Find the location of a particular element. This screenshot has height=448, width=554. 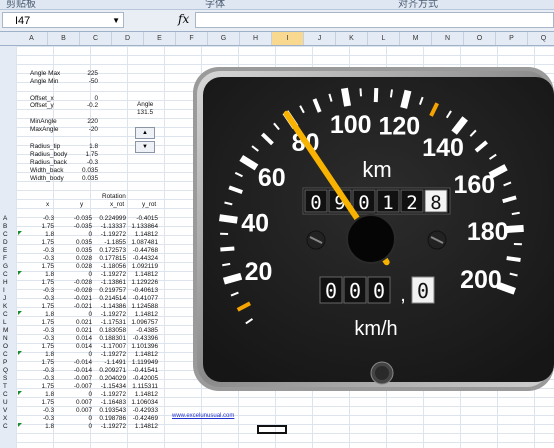

ribbon-group-alignment: 对齐方式 is located at coordinates (418, 4).